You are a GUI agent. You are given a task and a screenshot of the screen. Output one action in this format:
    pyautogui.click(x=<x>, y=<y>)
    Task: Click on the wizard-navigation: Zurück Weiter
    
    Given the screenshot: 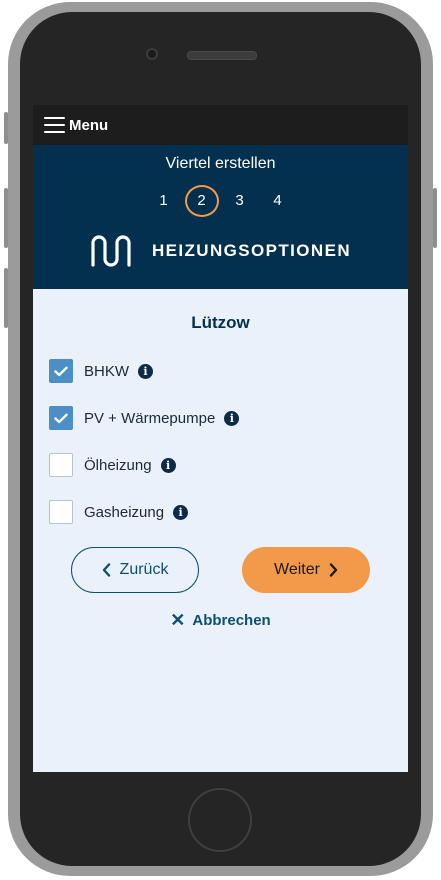 What is the action you would take?
    pyautogui.click(x=220, y=570)
    